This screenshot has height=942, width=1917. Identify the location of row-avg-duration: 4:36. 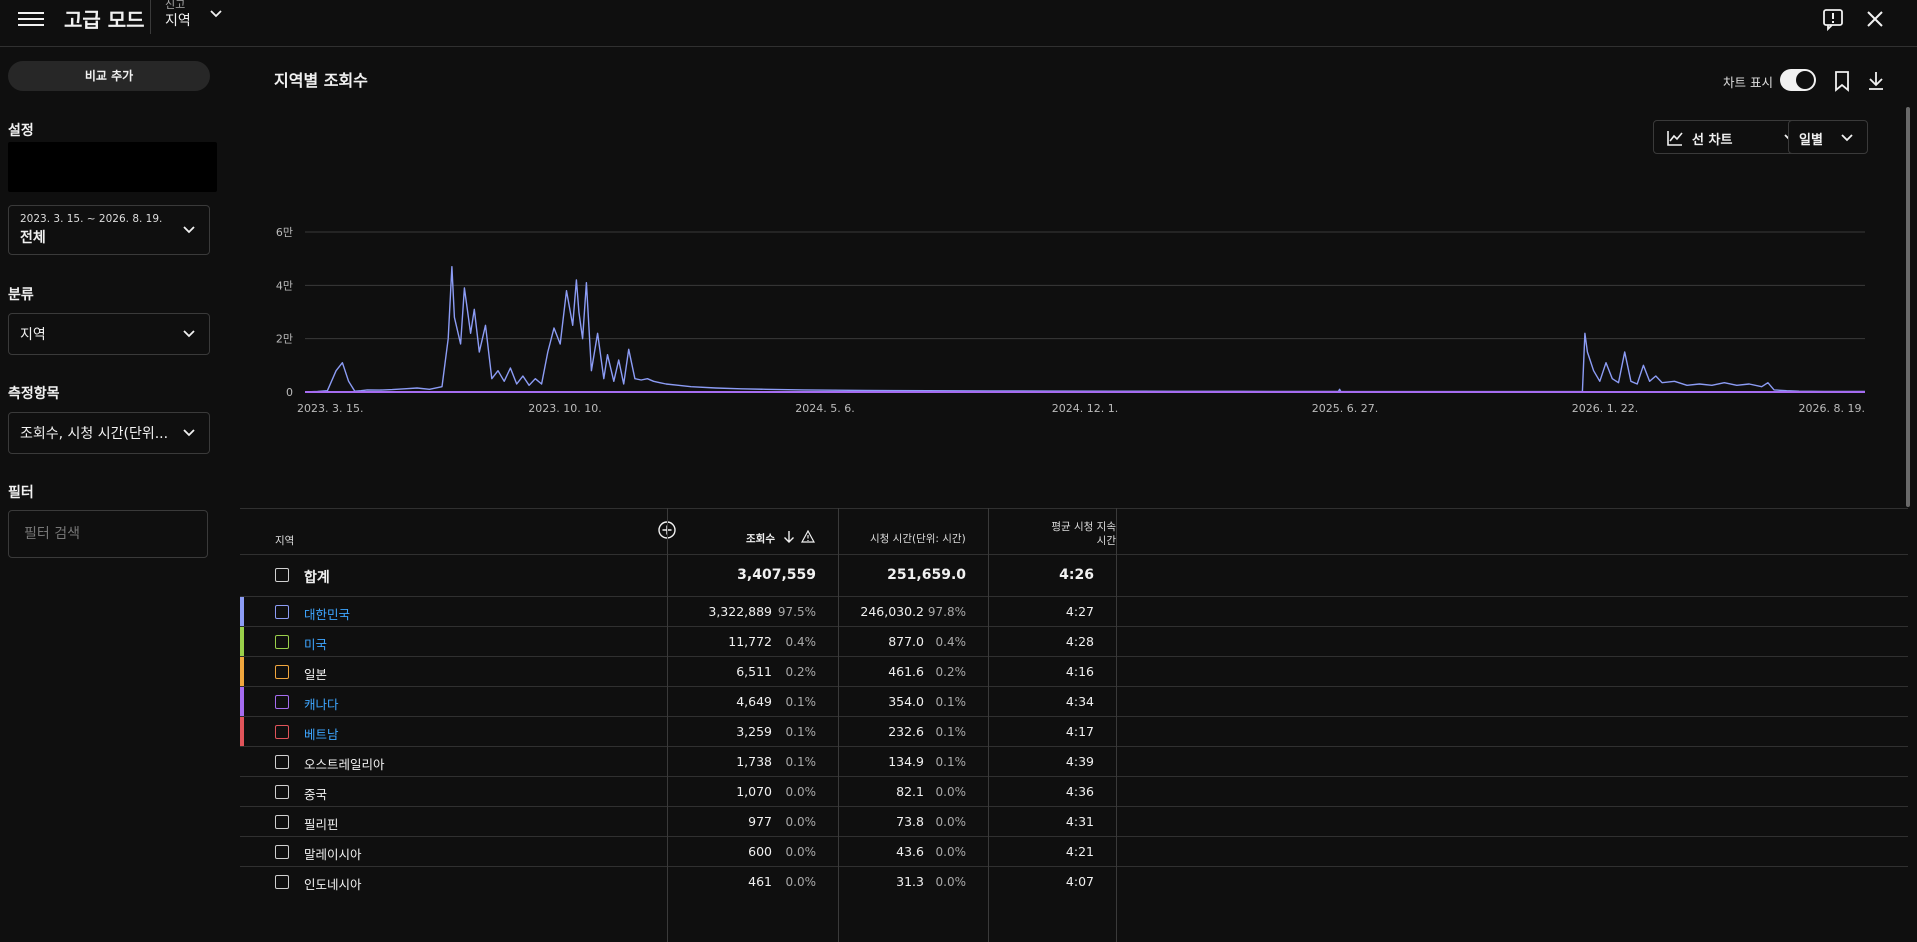
(1079, 791).